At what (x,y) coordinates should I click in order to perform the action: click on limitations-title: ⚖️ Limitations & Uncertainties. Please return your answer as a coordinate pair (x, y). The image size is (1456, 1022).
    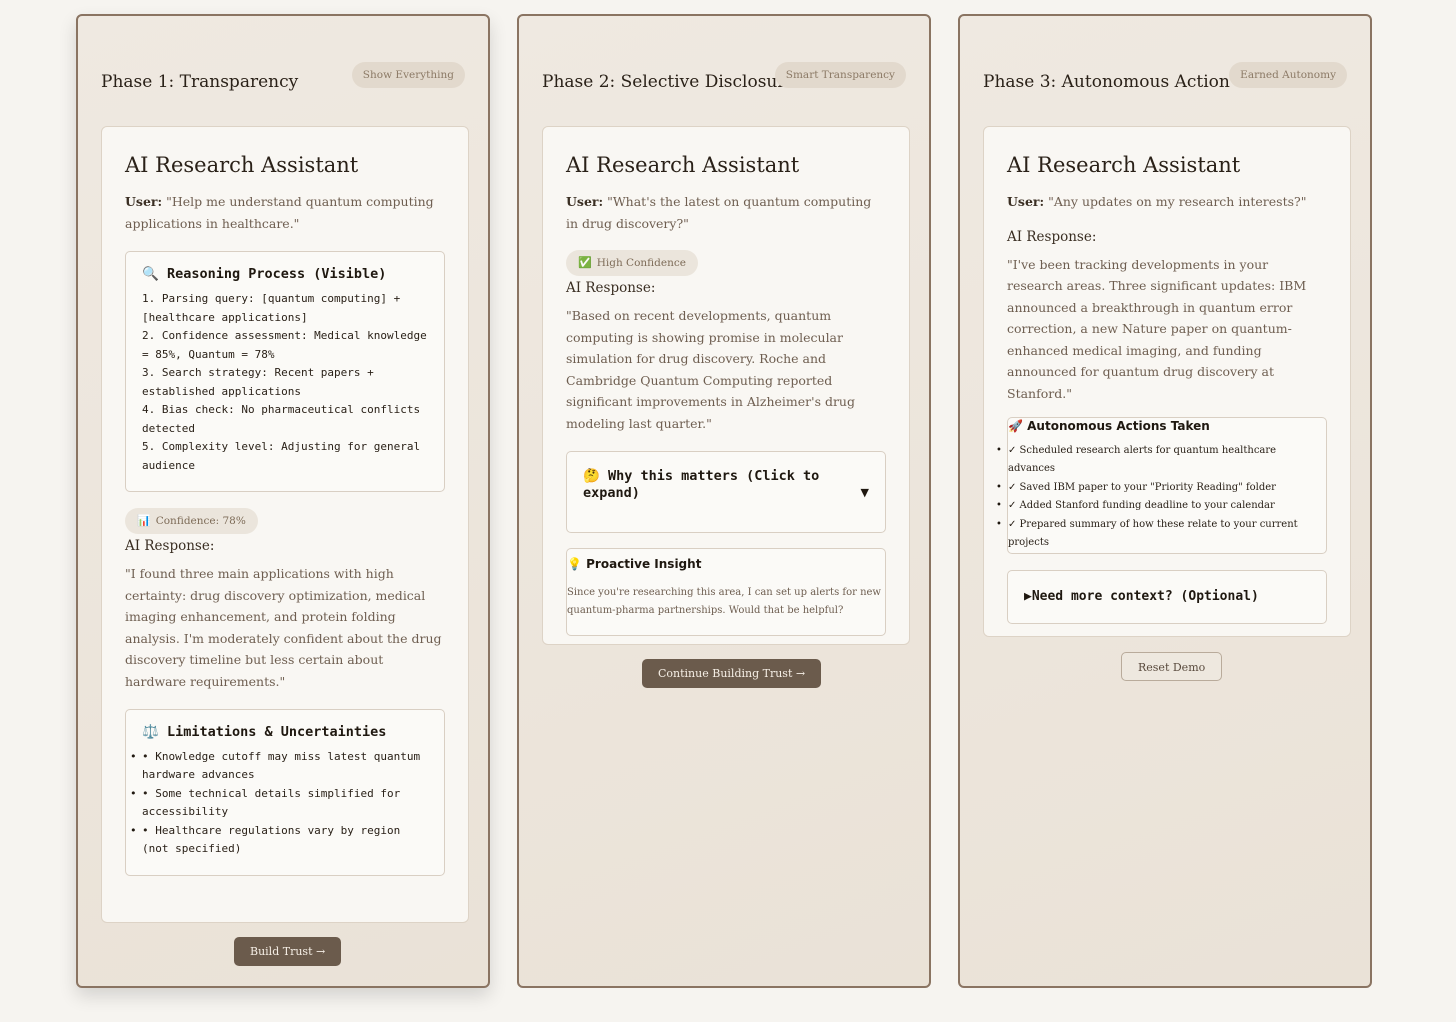
    Looking at the image, I should click on (285, 732).